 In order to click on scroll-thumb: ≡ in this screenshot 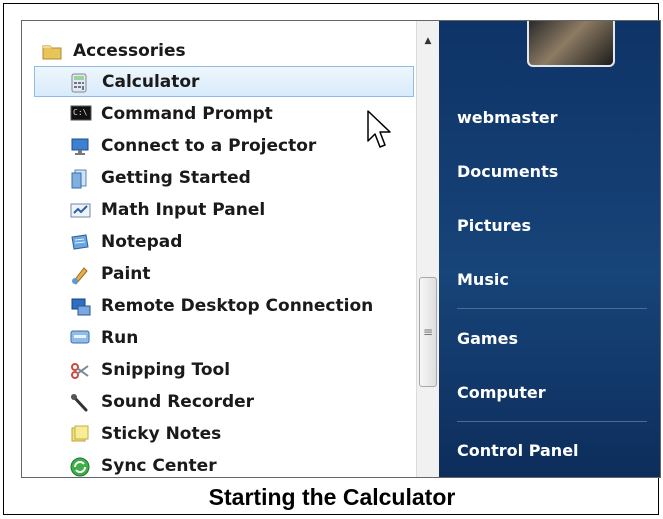, I will do `click(428, 332)`.